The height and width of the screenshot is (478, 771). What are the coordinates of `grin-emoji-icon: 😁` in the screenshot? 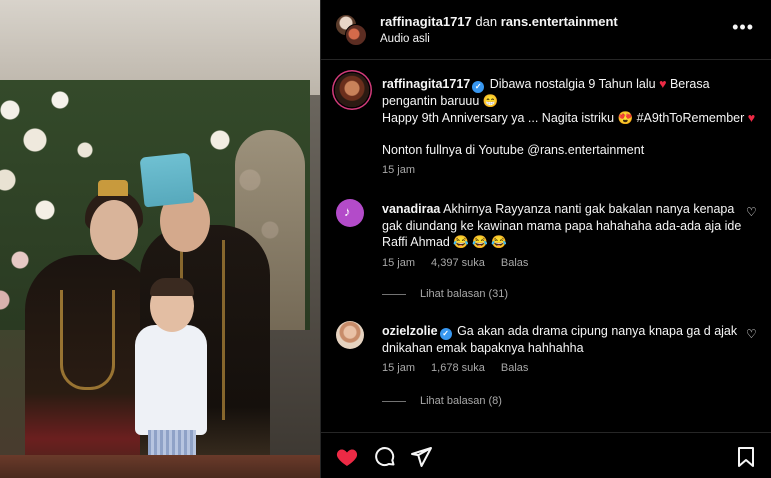 It's located at (490, 101).